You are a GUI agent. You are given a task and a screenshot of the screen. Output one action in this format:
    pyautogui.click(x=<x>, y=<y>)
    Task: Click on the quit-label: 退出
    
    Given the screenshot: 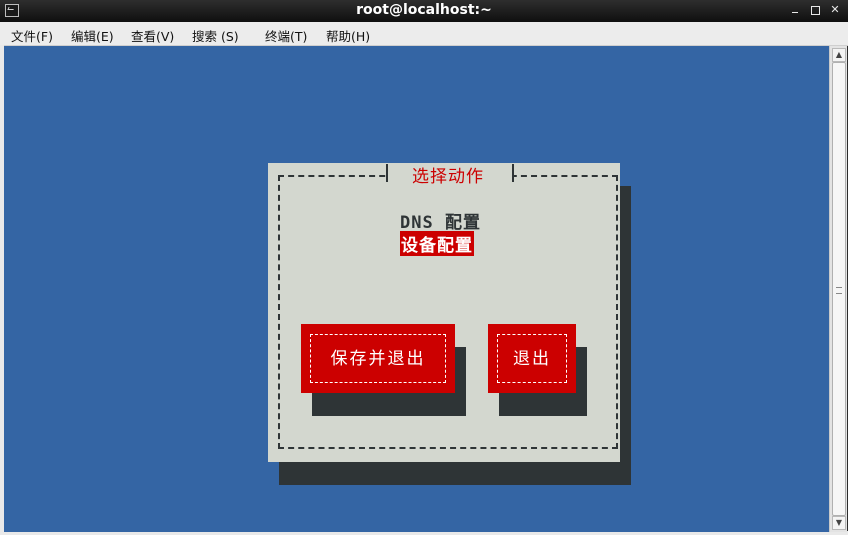 What is the action you would take?
    pyautogui.click(x=532, y=359)
    